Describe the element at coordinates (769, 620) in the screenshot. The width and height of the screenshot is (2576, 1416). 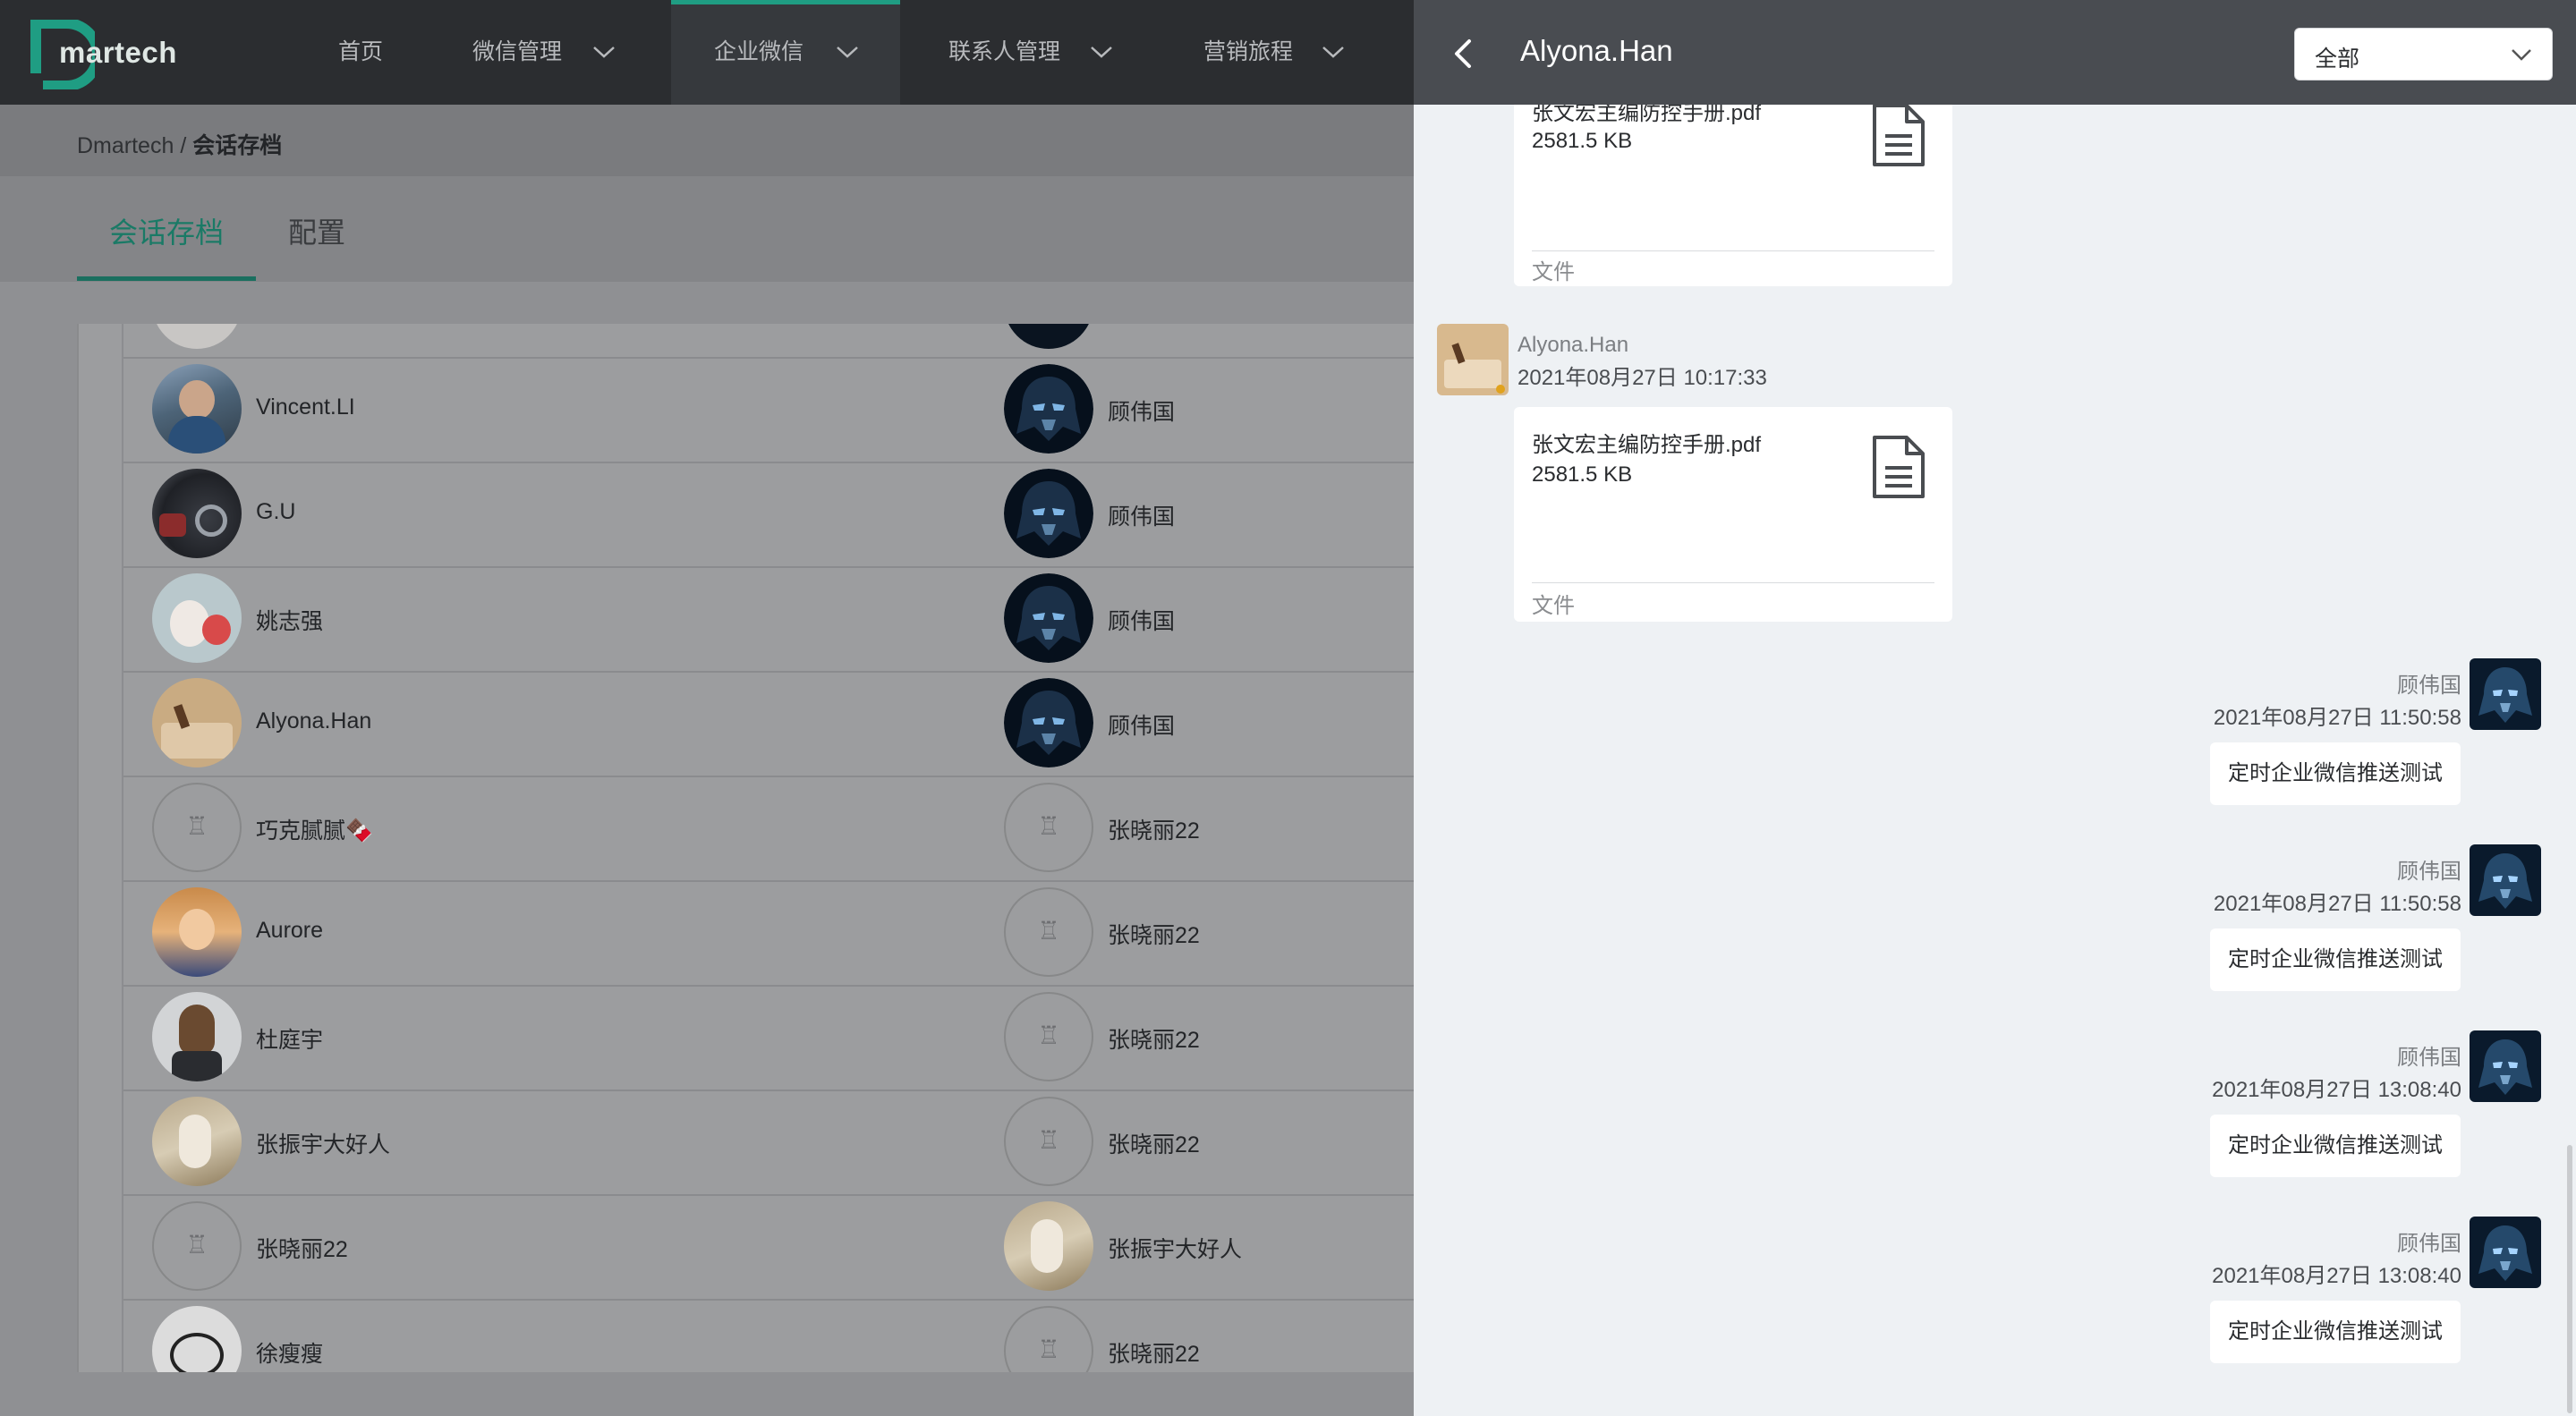
I see `table-row: 姚志强 顾伟国` at that location.